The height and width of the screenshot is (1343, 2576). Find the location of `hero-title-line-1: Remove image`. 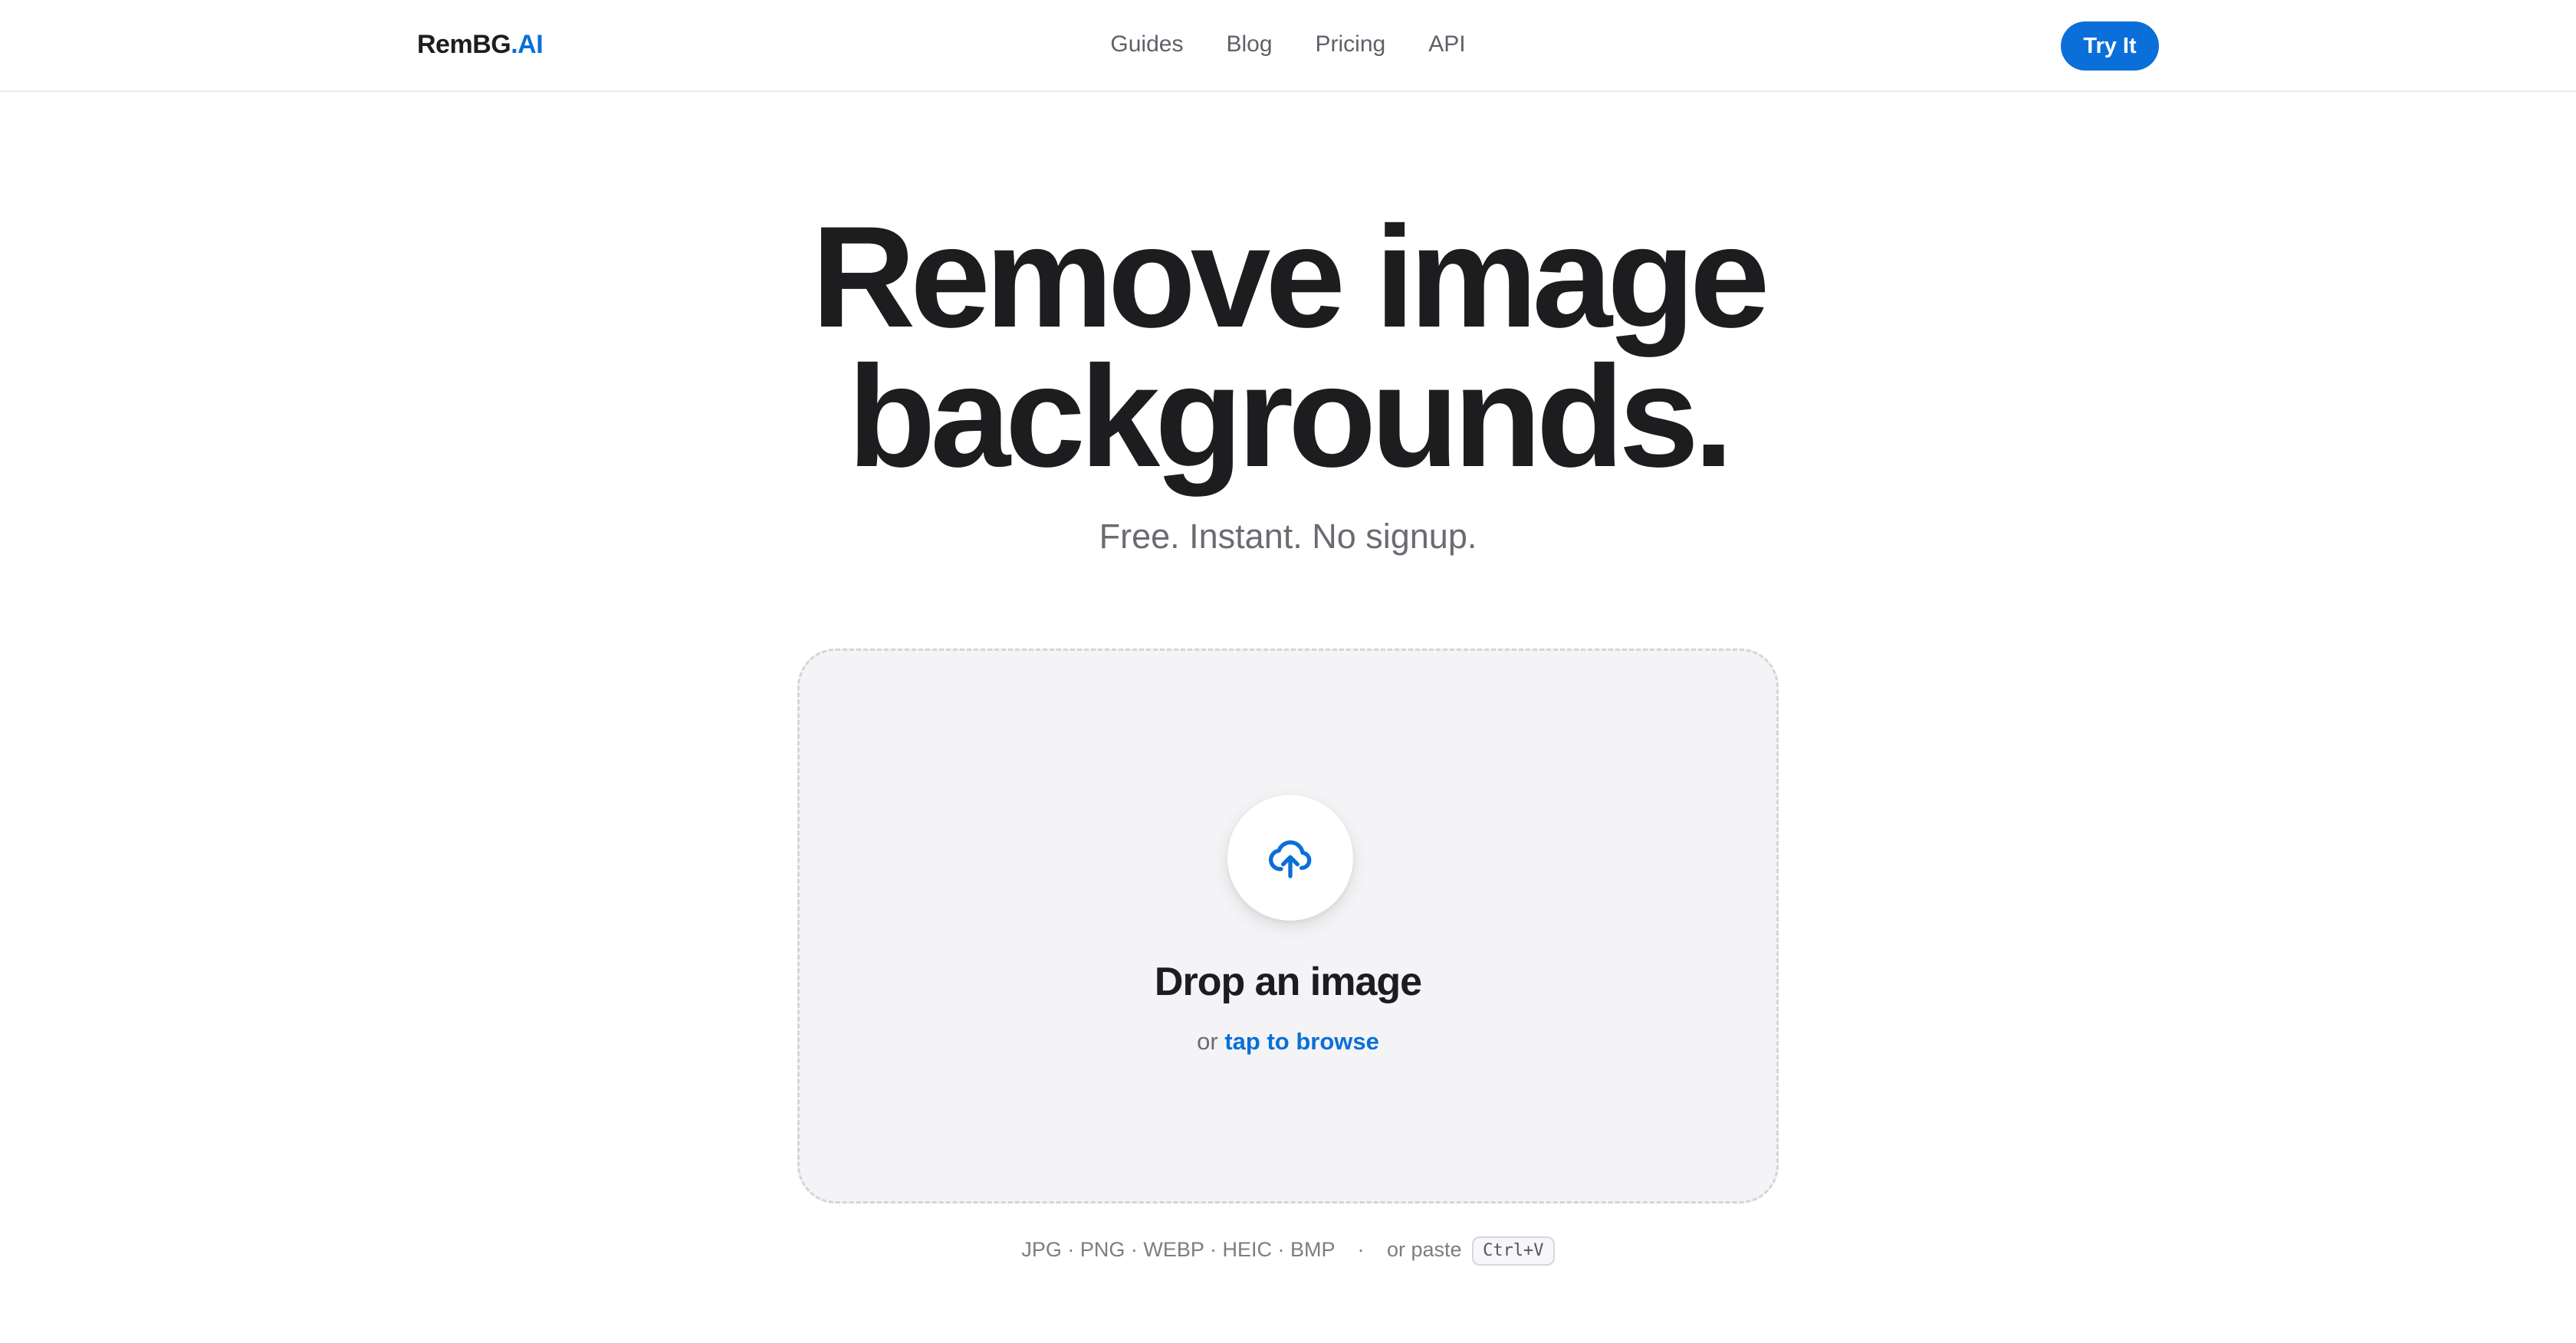

hero-title-line-1: Remove image is located at coordinates (1290, 277).